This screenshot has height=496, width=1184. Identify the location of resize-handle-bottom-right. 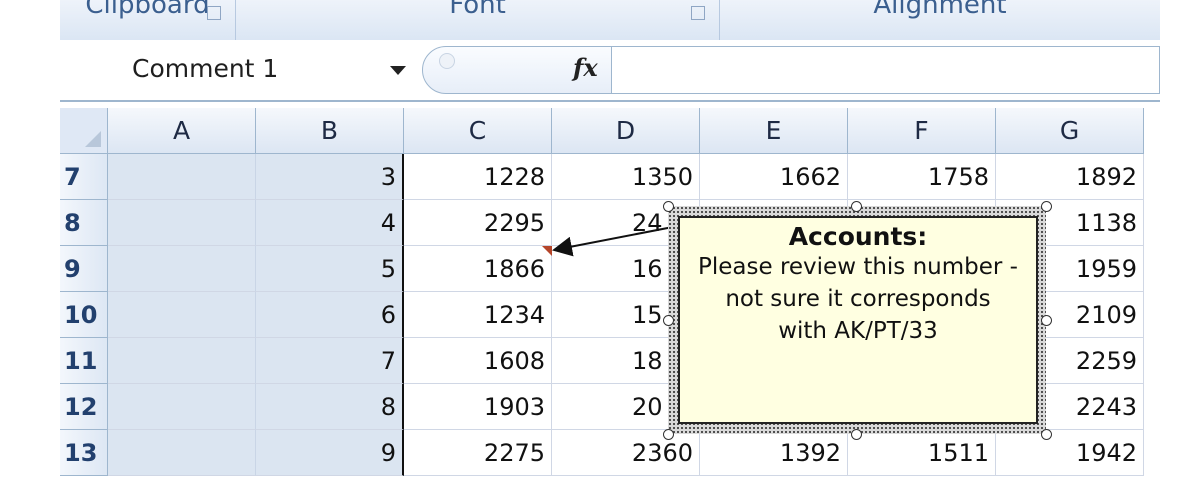
(1046, 434).